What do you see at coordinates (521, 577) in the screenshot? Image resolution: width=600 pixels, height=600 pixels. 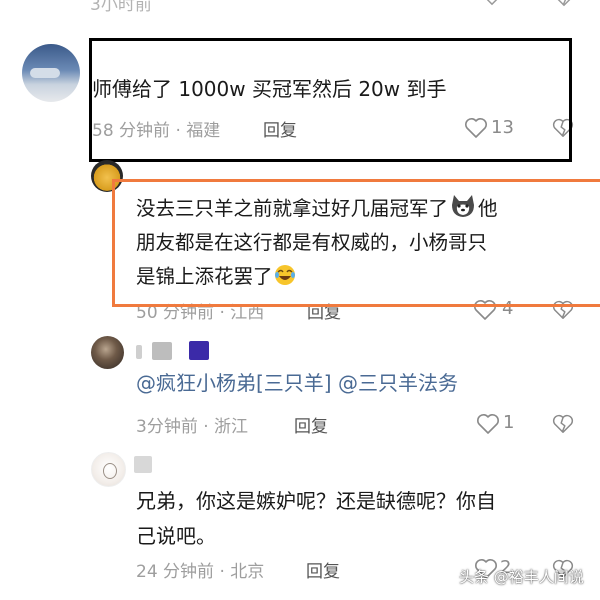 I see `watermark: 头条 @裕丰人间说` at bounding box center [521, 577].